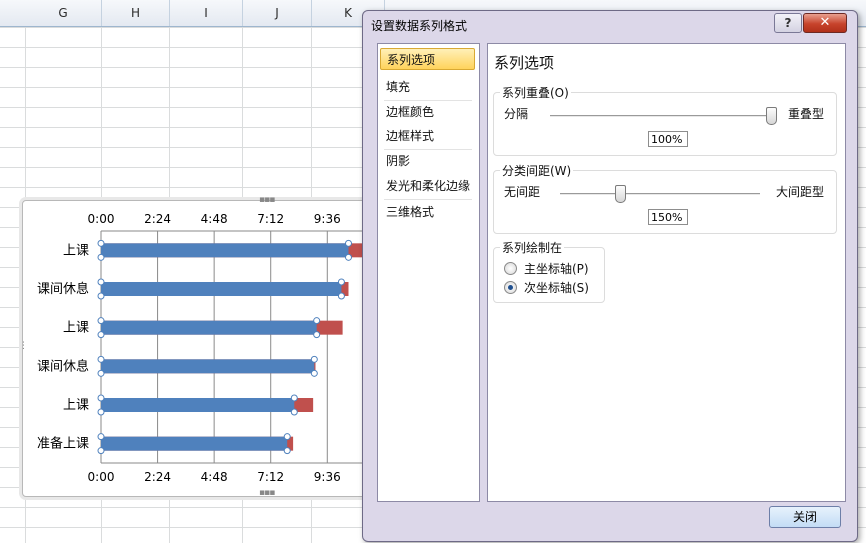  I want to click on gap-slider-thumb, so click(620, 194).